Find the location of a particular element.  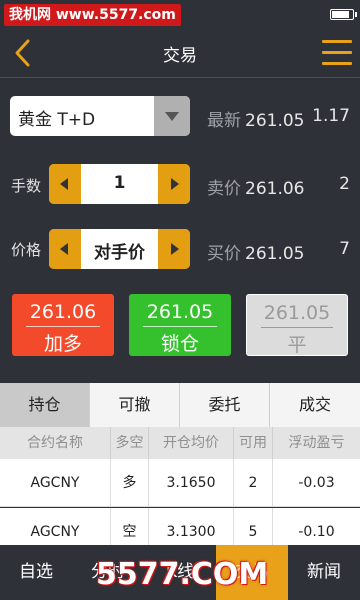

lots-value: 1 is located at coordinates (119, 183).